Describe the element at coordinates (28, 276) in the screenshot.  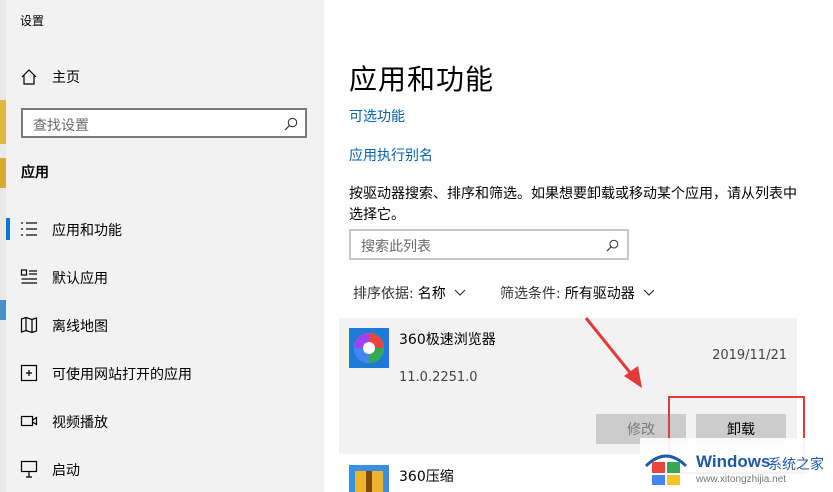
I see `default-apps-icon` at that location.